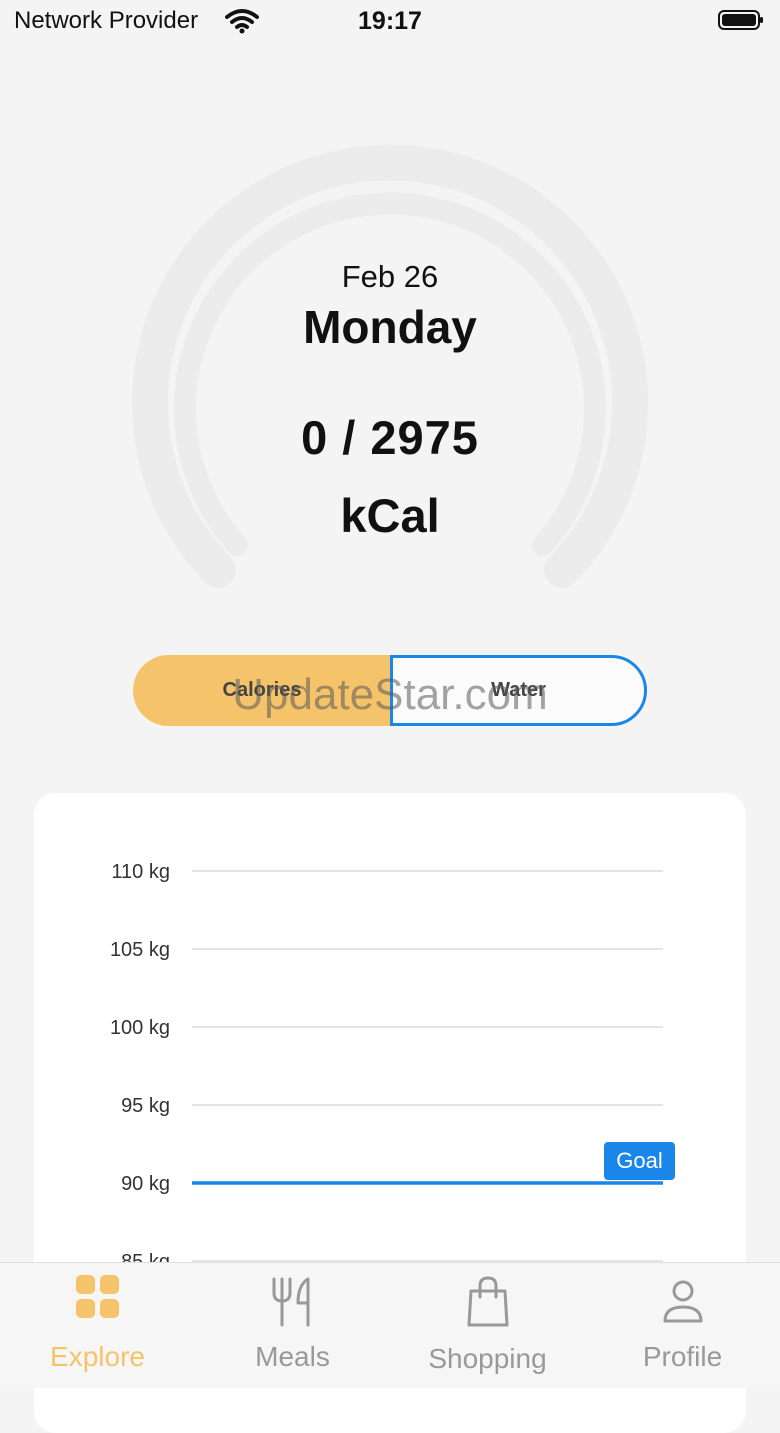 This screenshot has width=780, height=1433. What do you see at coordinates (292, 1356) in the screenshot?
I see `tab-meals-label: Meals` at bounding box center [292, 1356].